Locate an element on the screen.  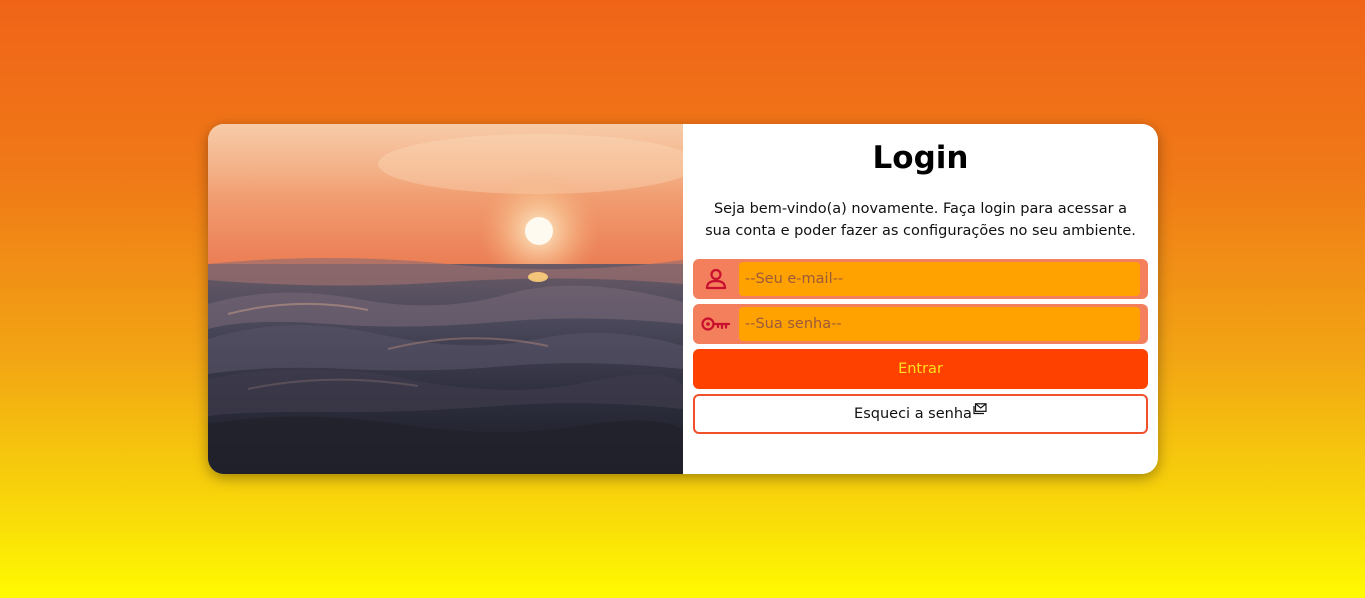
email-field-group is located at coordinates (920, 279).